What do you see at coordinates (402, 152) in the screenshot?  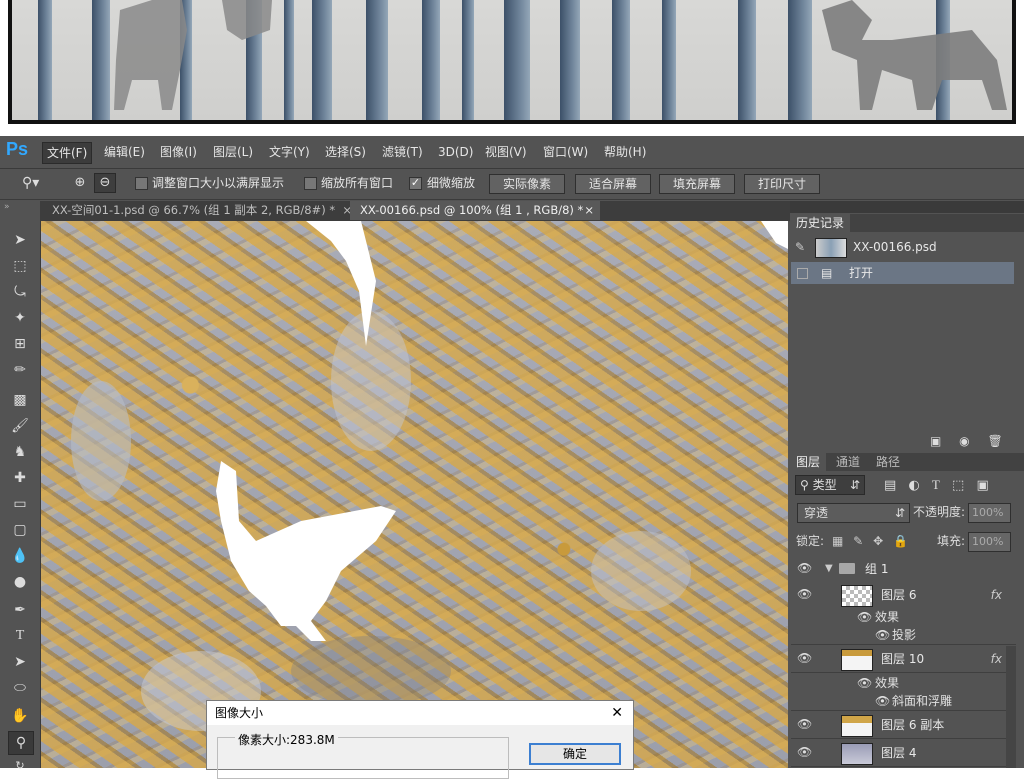 I see `menu-filter: 滤镜(T)` at bounding box center [402, 152].